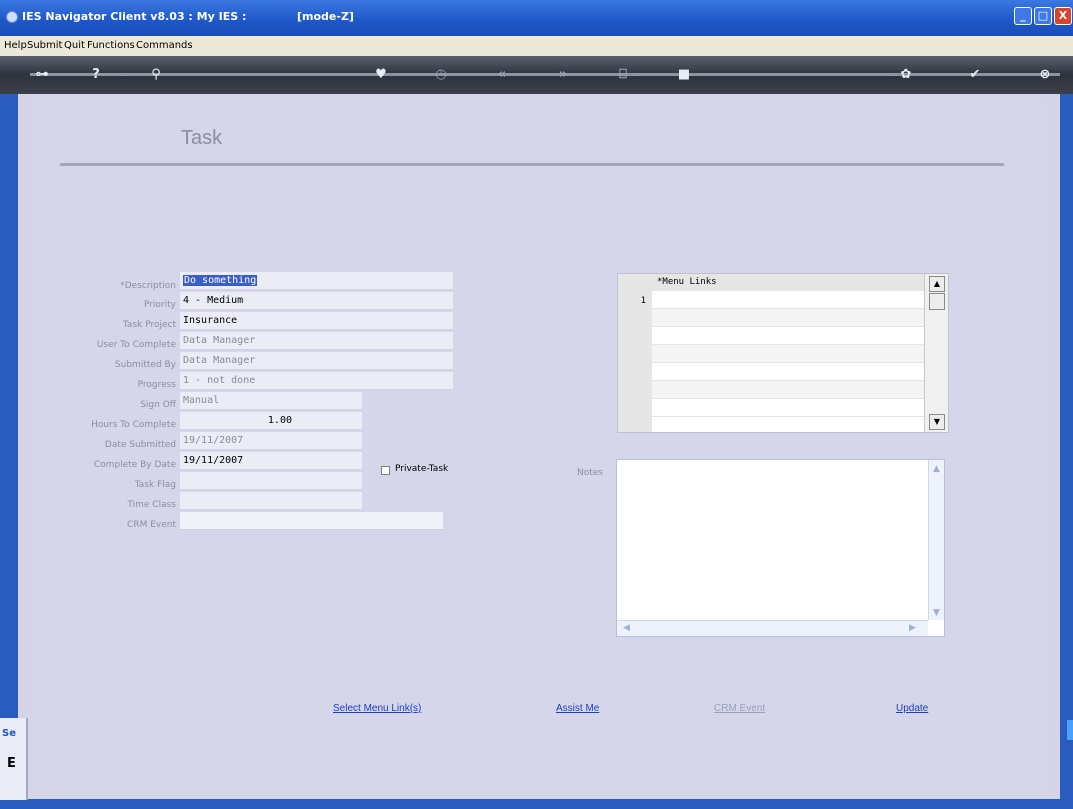  Describe the element at coordinates (422, 469) in the screenshot. I see `private-task-label: Private-Task` at that location.